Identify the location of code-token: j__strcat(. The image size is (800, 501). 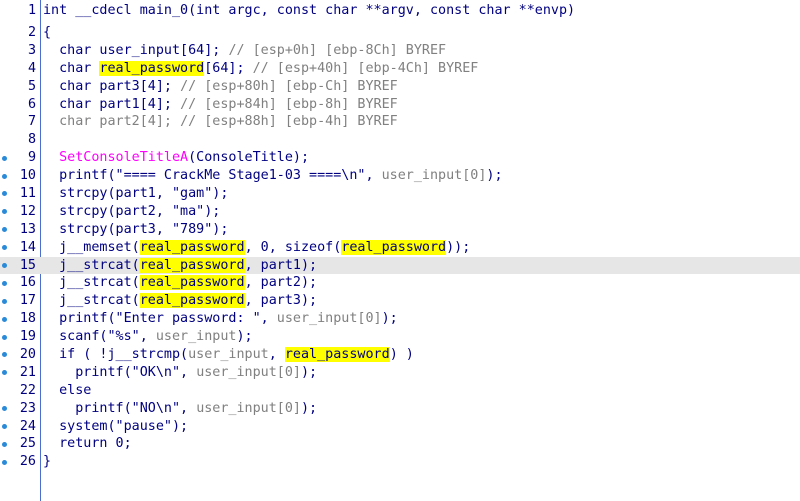
(91, 301).